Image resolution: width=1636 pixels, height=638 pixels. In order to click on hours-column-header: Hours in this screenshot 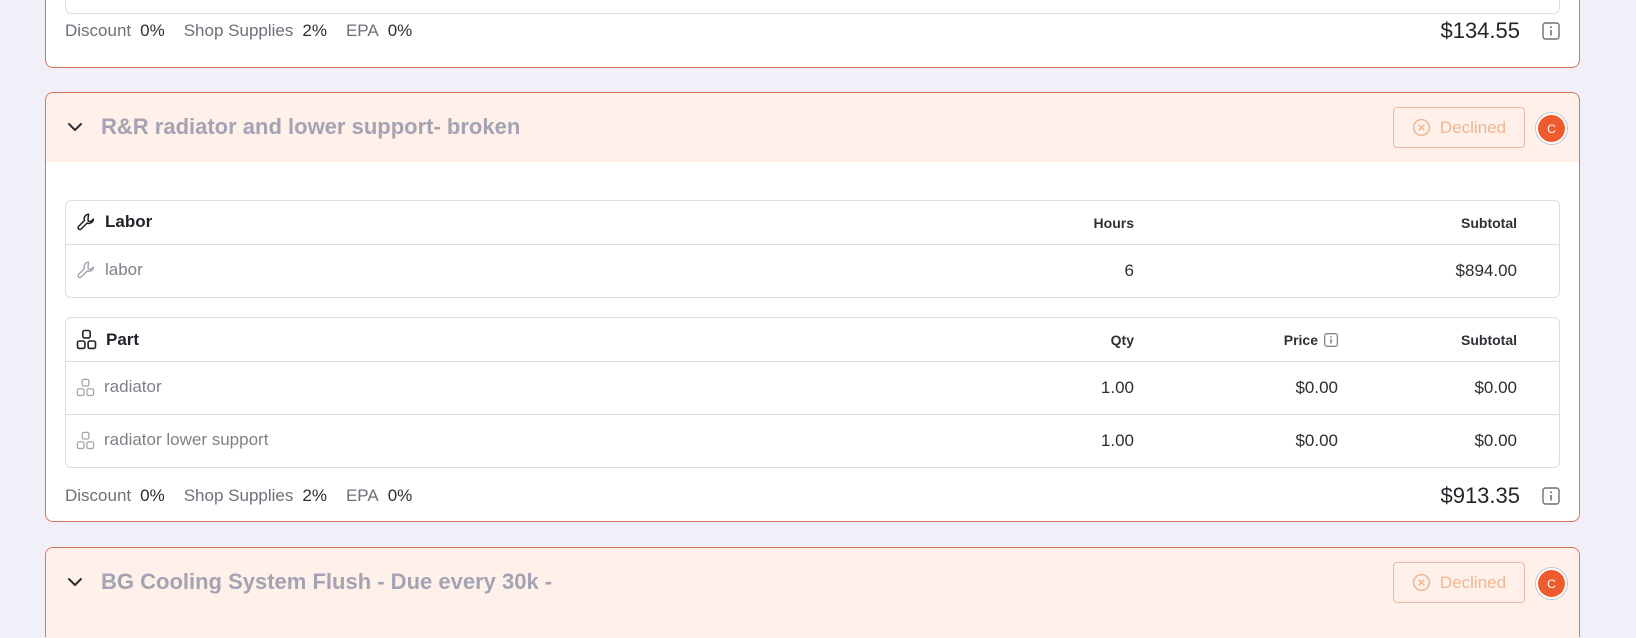, I will do `click(1113, 223)`.